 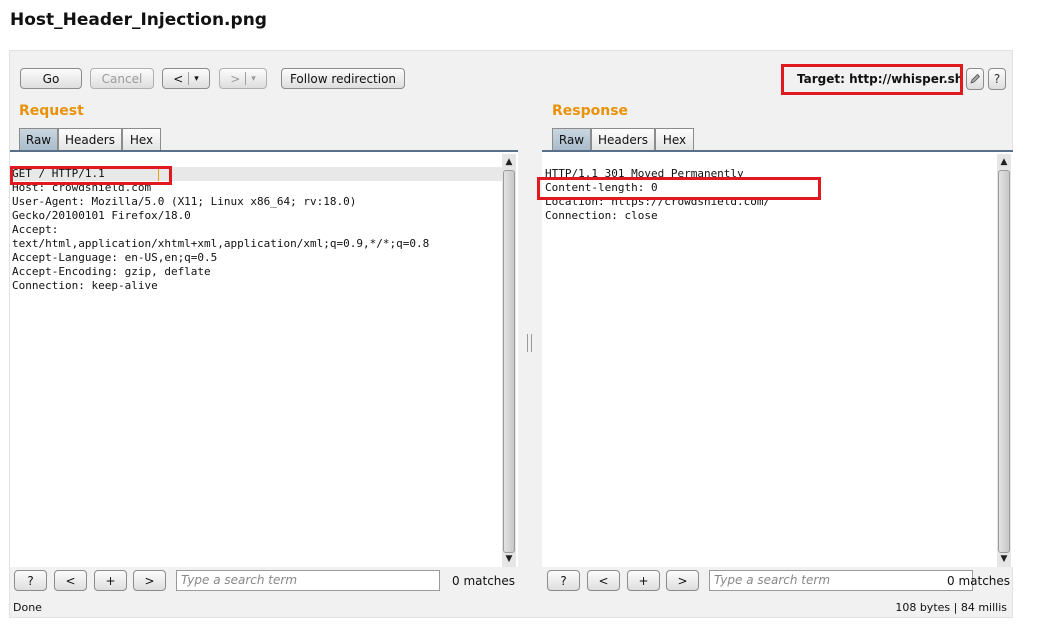 What do you see at coordinates (979, 581) in the screenshot?
I see `response-match-count: 0 matches` at bounding box center [979, 581].